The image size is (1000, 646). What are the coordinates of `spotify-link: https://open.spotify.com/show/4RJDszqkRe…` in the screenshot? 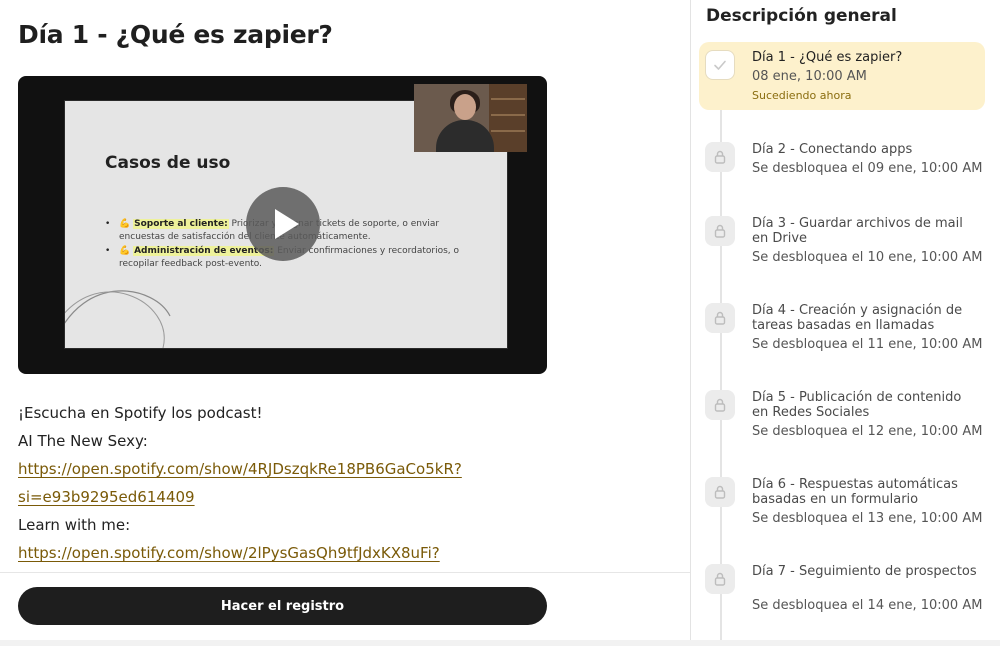 It's located at (338, 469).